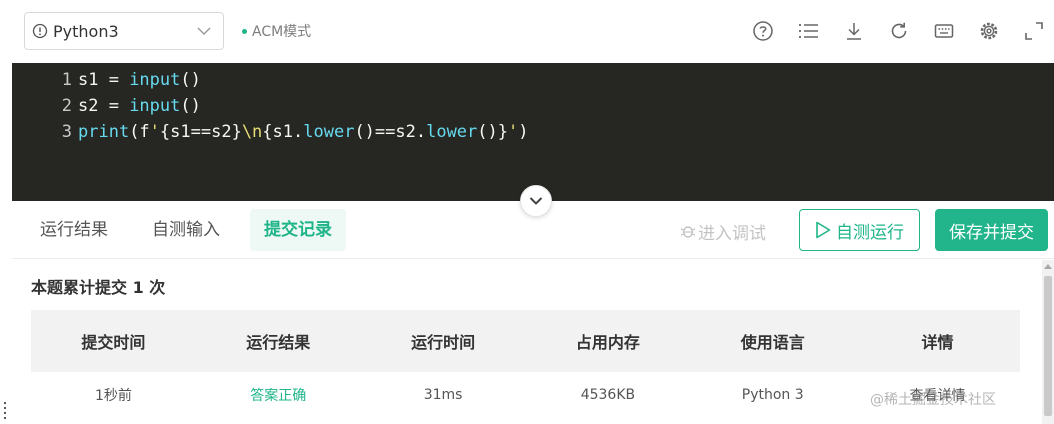 The width and height of the screenshot is (1054, 424). What do you see at coordinates (608, 395) in the screenshot?
I see `cell-memory: 4536KB` at bounding box center [608, 395].